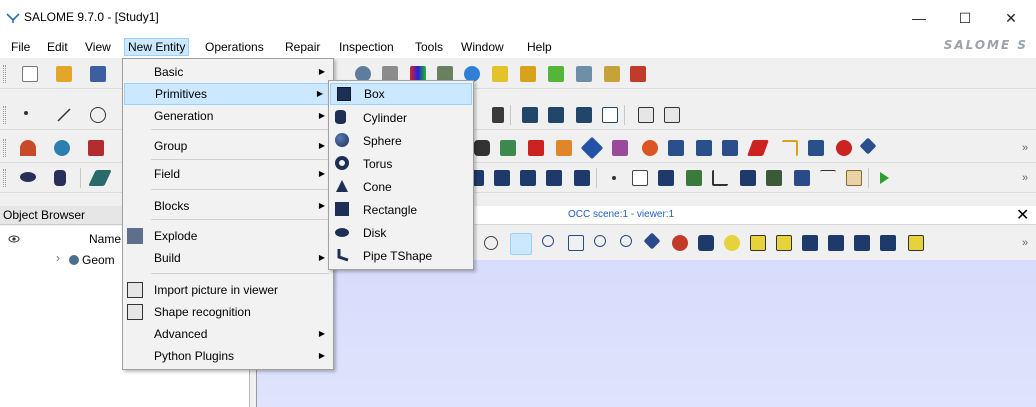 This screenshot has width=1036, height=407. Describe the element at coordinates (592, 148) in the screenshot. I see `partition-icon` at that location.